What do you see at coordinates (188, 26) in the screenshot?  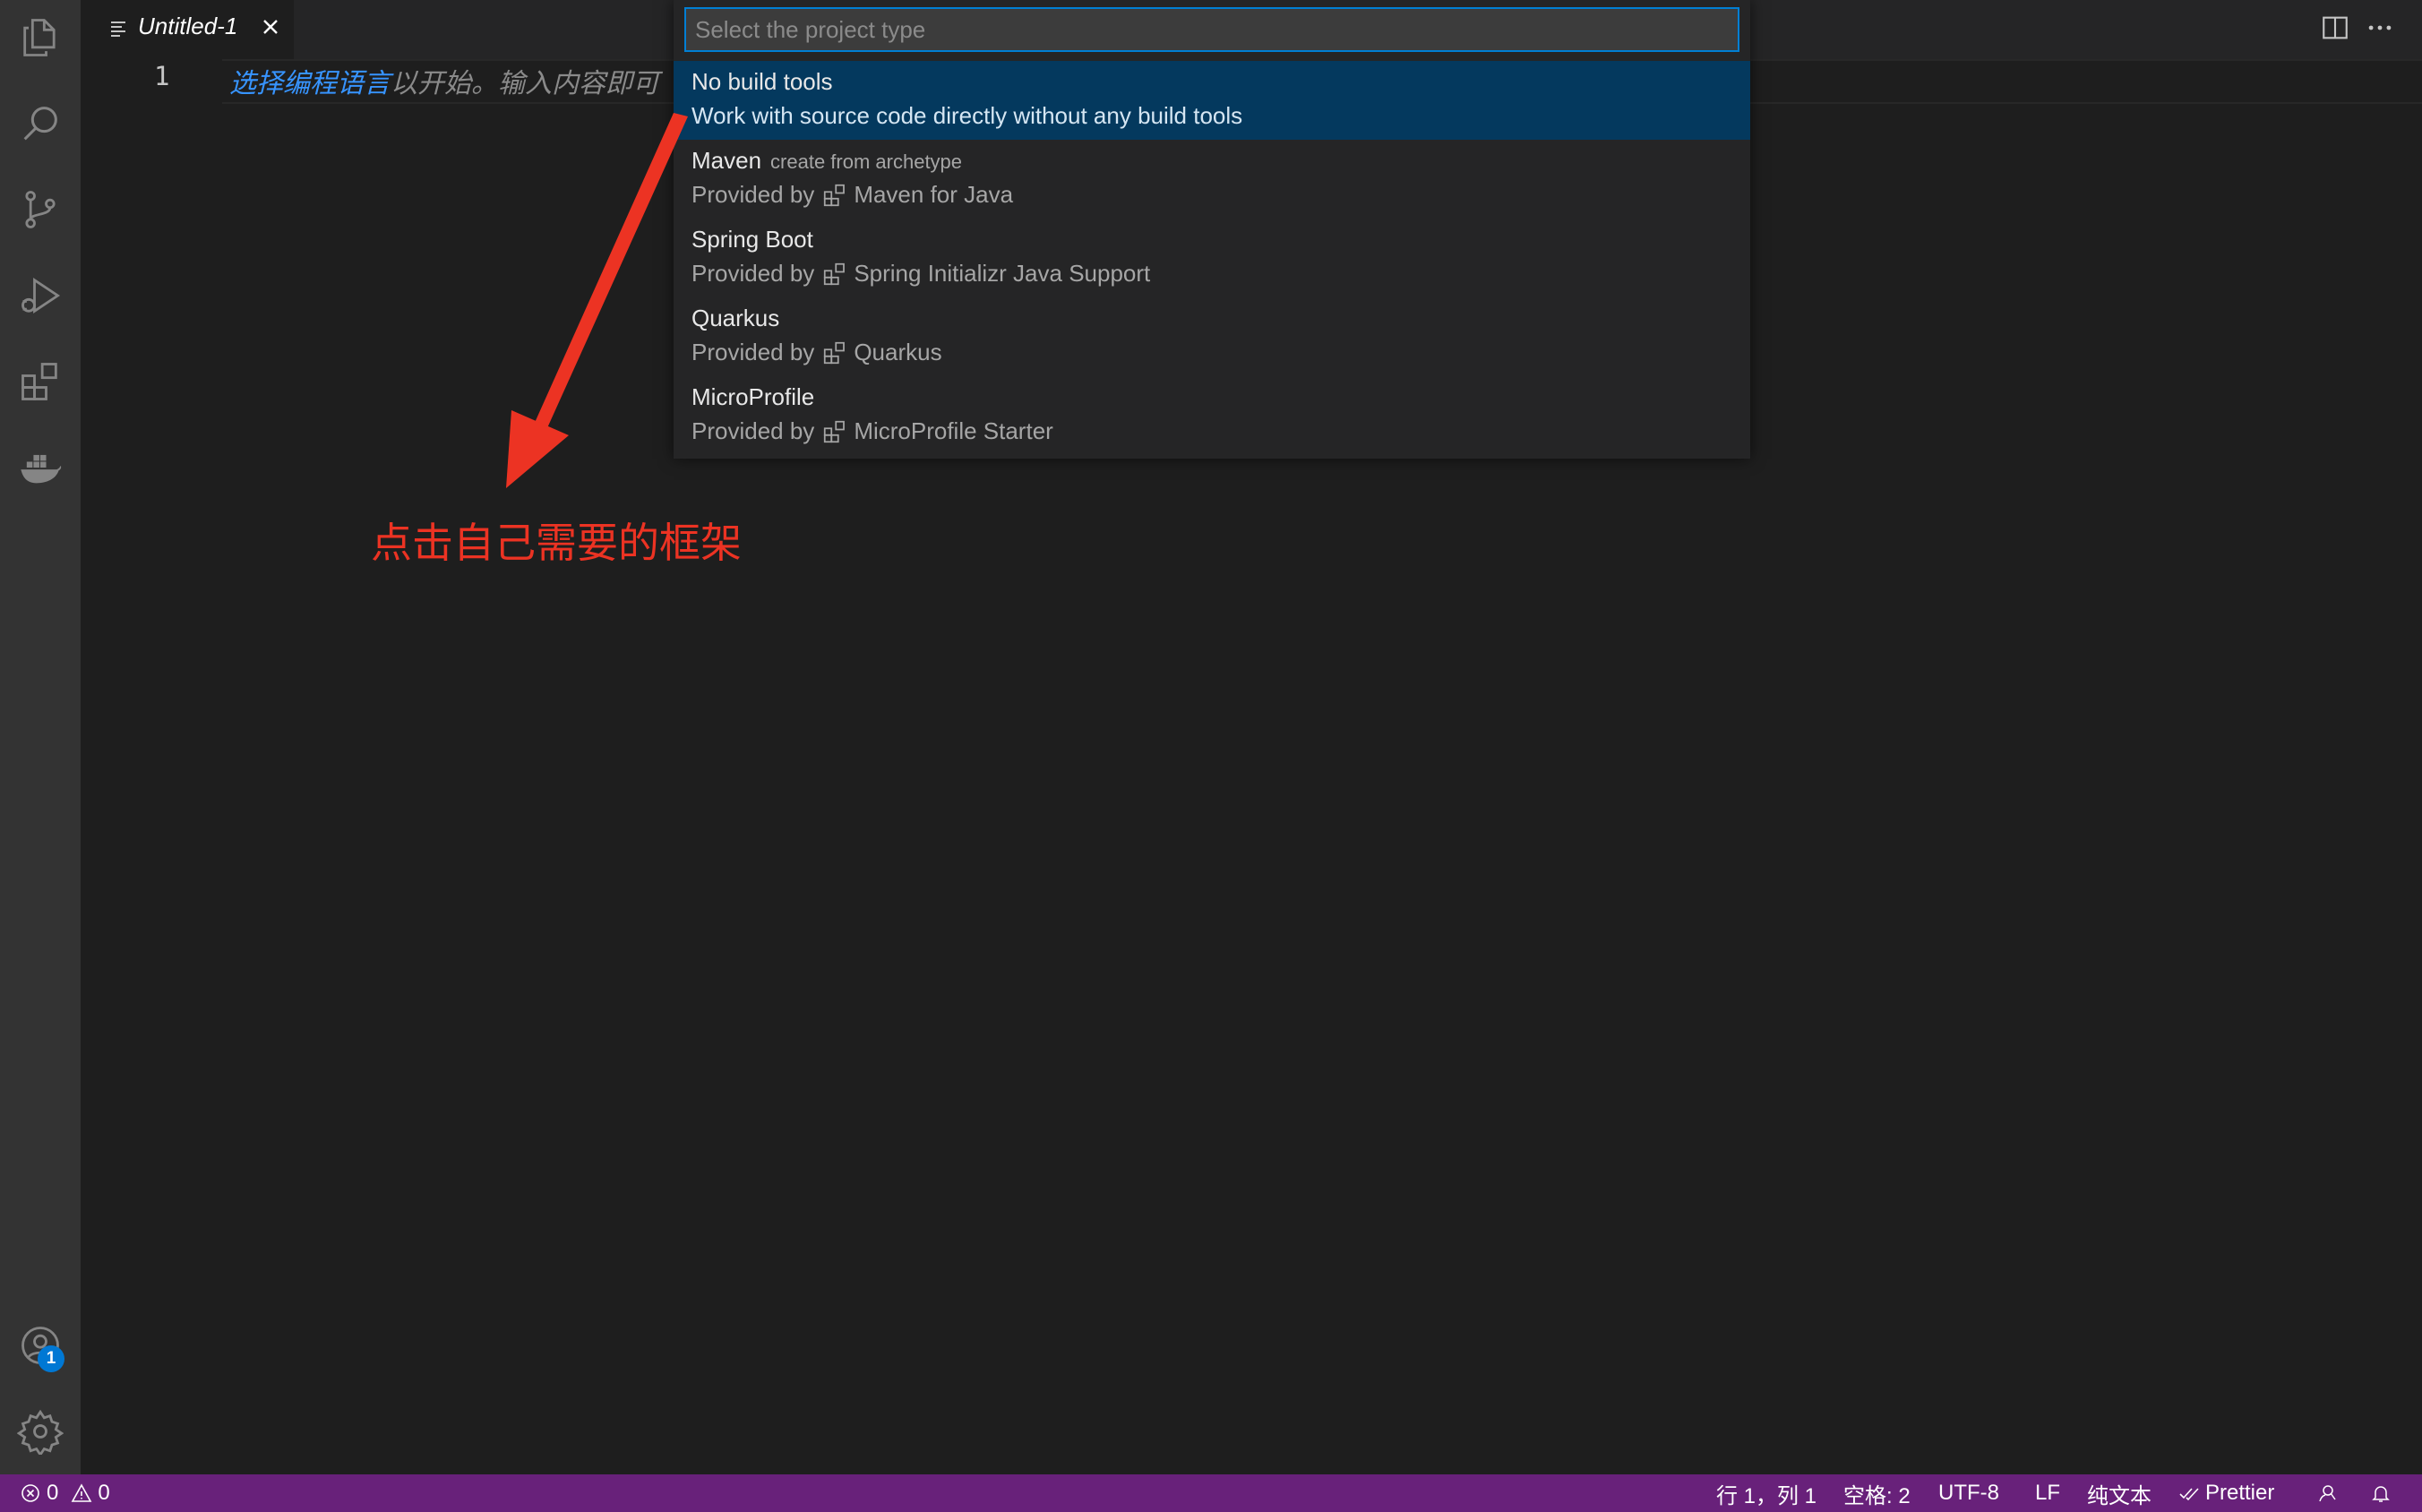 I see `tab-title: Untitled-1` at bounding box center [188, 26].